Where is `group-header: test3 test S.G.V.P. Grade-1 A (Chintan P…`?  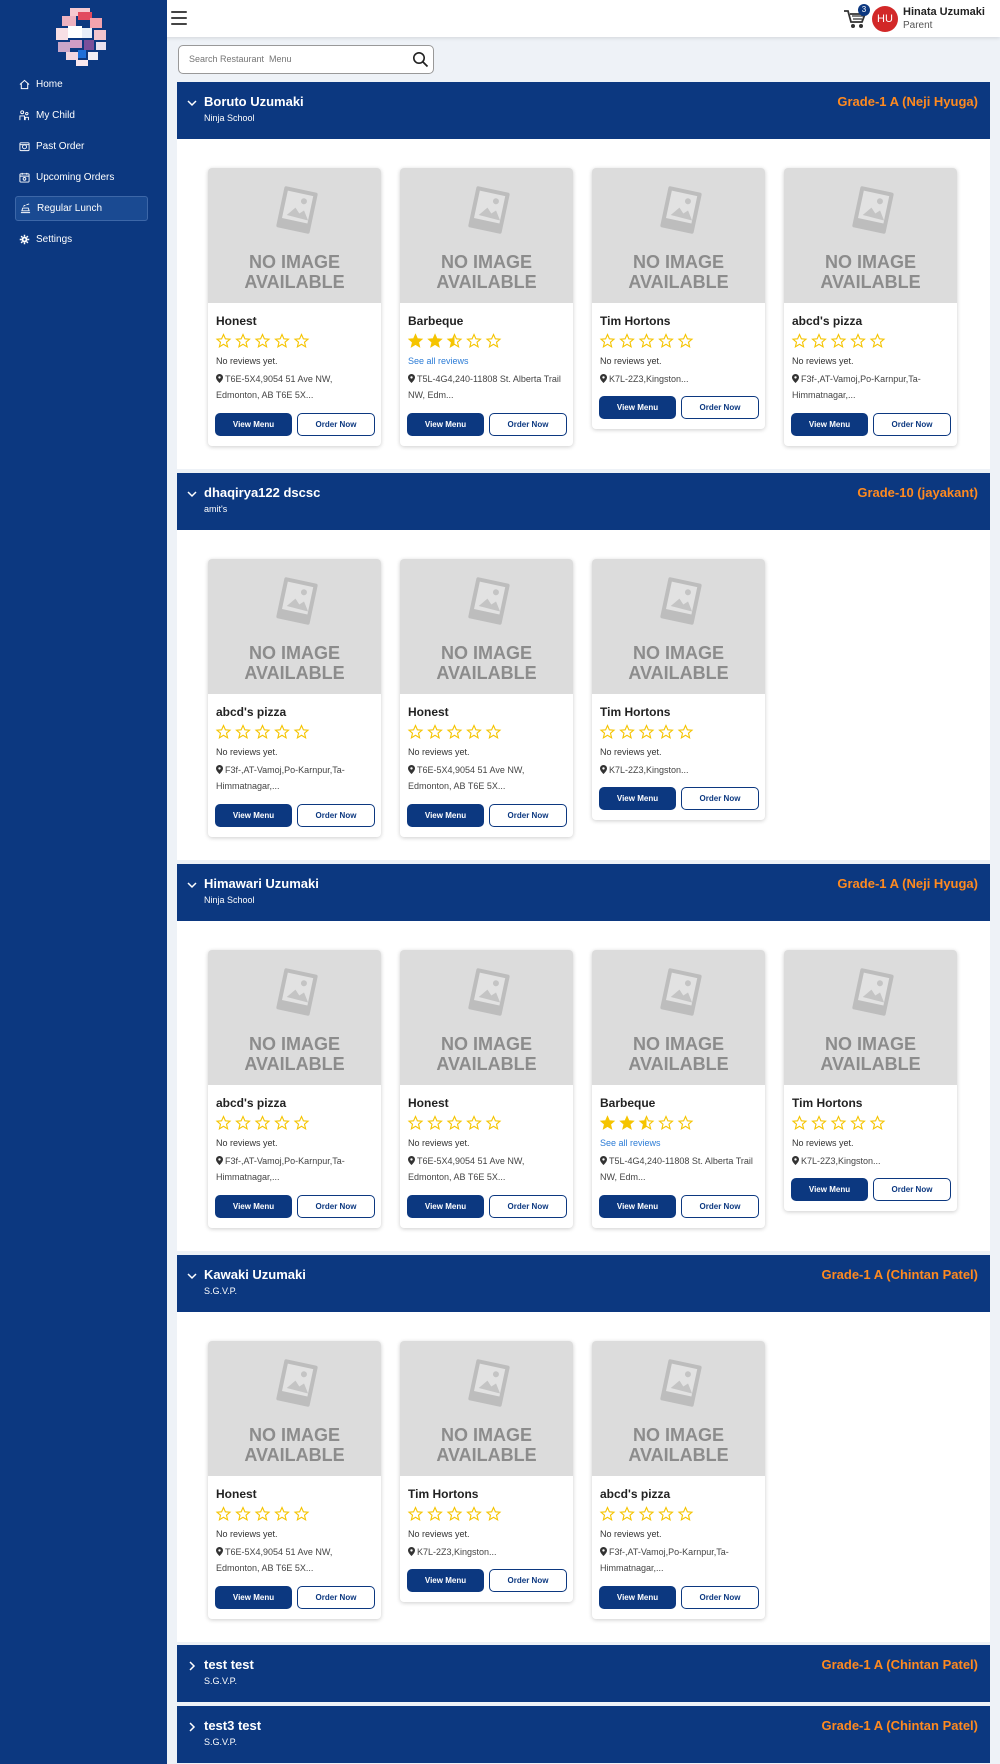
group-header: test3 test S.G.V.P. Grade-1 A (Chintan P… is located at coordinates (583, 1734).